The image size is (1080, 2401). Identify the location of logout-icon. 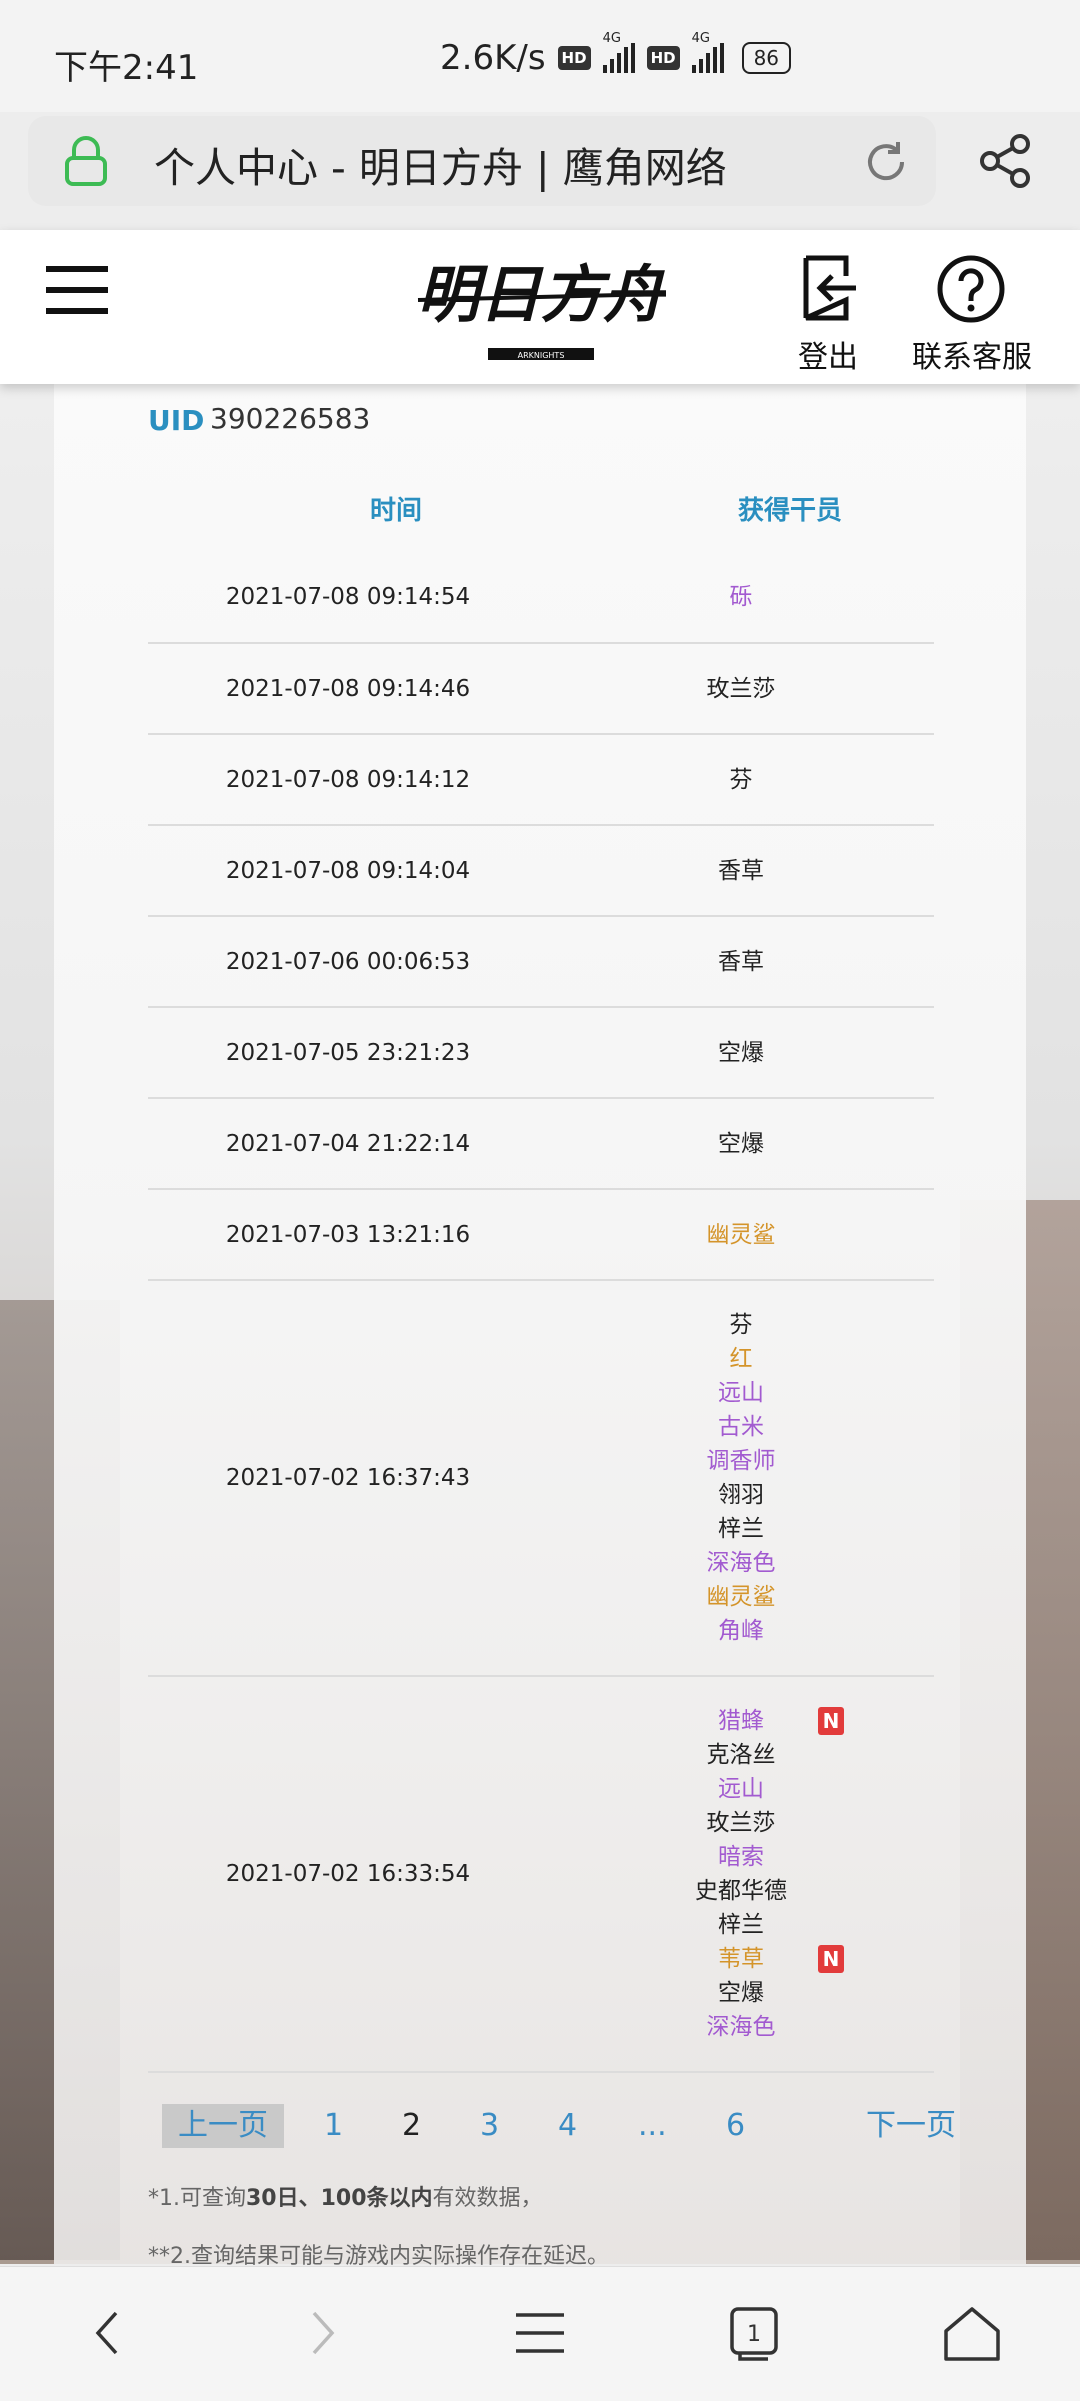
(828, 288).